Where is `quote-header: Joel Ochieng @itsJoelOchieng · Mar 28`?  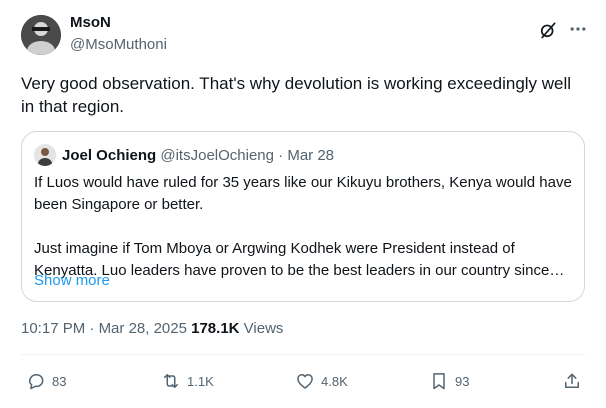
quote-header: Joel Ochieng @itsJoelOchieng · Mar 28 is located at coordinates (198, 155).